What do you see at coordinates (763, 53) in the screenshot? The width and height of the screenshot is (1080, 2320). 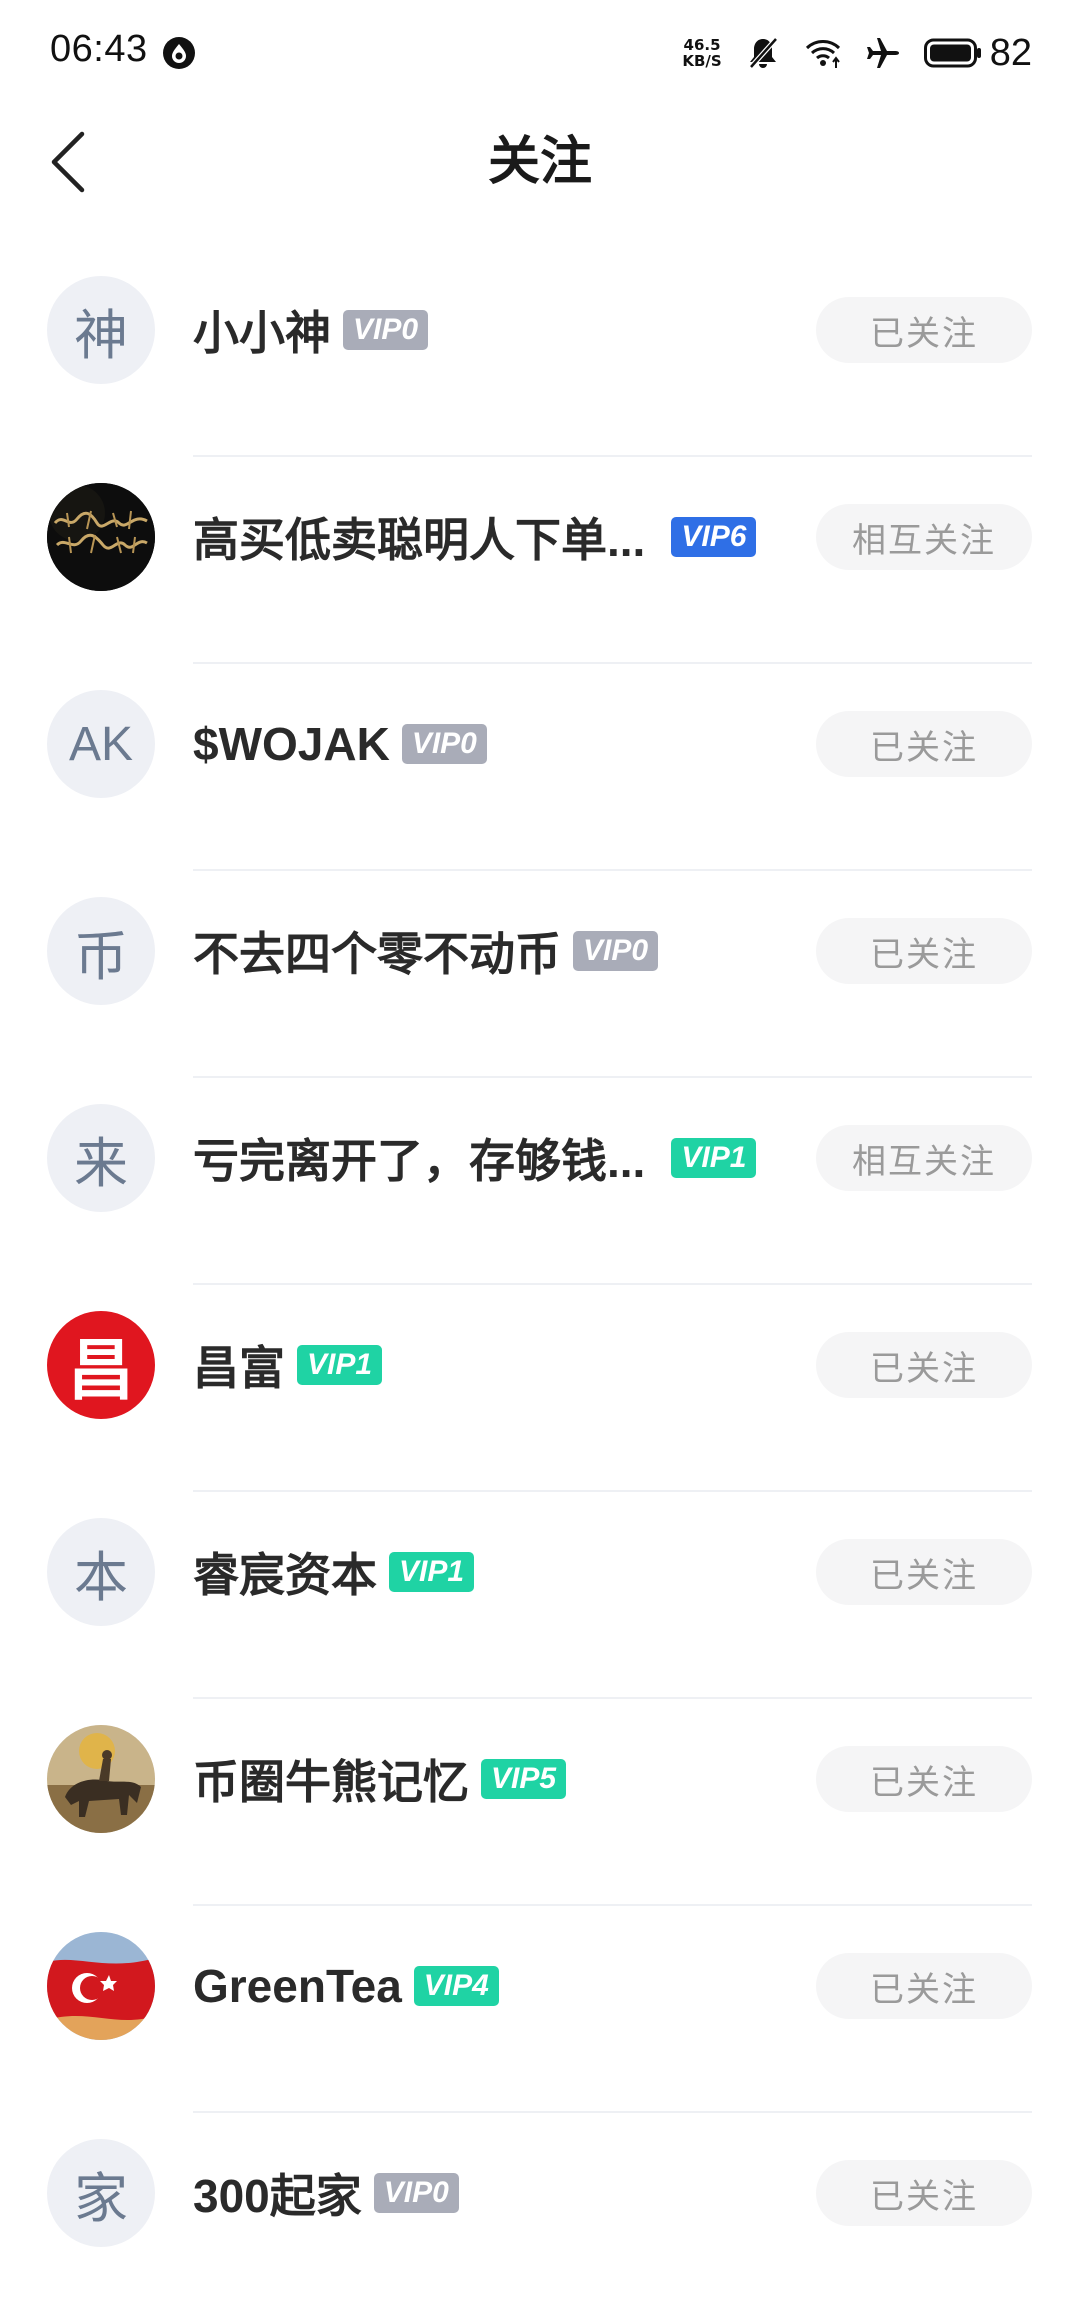 I see `mute-bell-icon` at bounding box center [763, 53].